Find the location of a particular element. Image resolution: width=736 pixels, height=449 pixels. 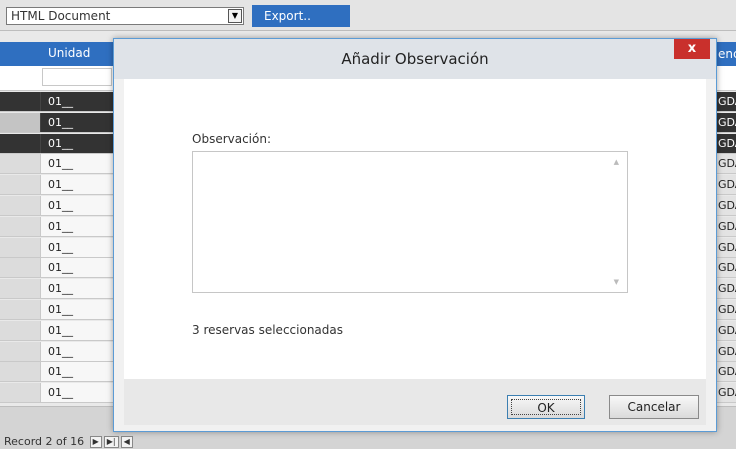

report-toolbar: HTML Document ▼ Export.. is located at coordinates (368, 15).